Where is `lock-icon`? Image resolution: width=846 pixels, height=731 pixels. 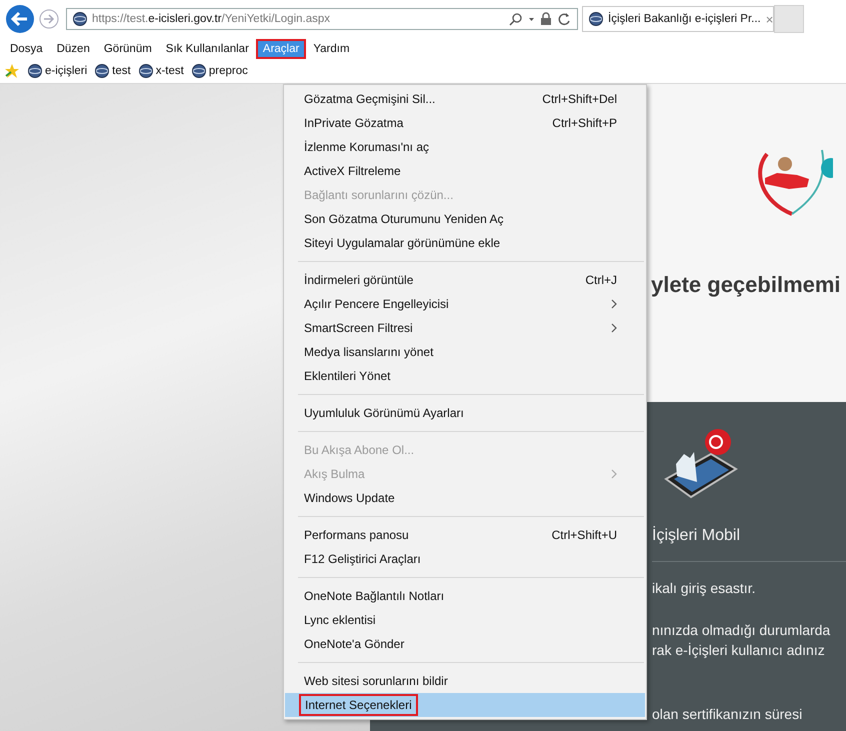
lock-icon is located at coordinates (546, 19).